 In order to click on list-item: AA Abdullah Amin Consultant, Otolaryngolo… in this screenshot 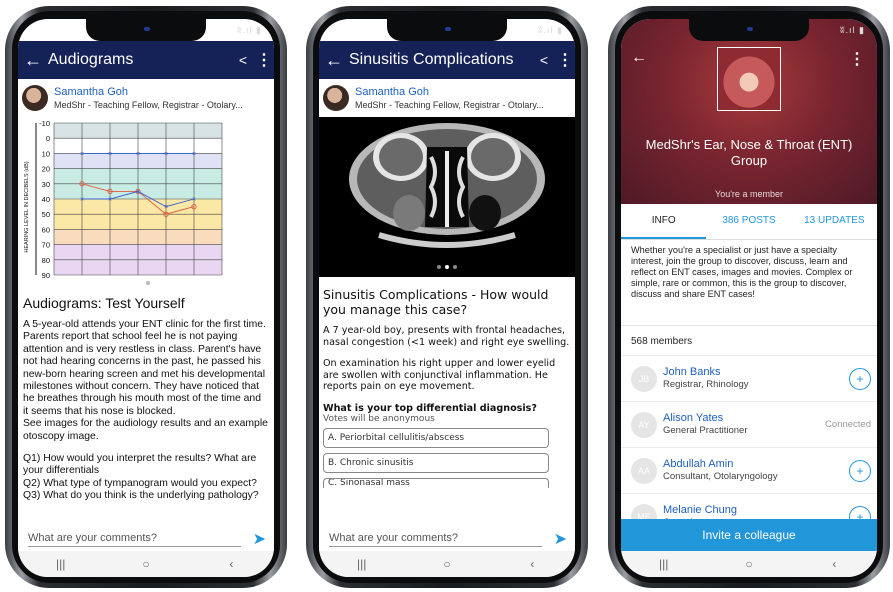, I will do `click(749, 470)`.